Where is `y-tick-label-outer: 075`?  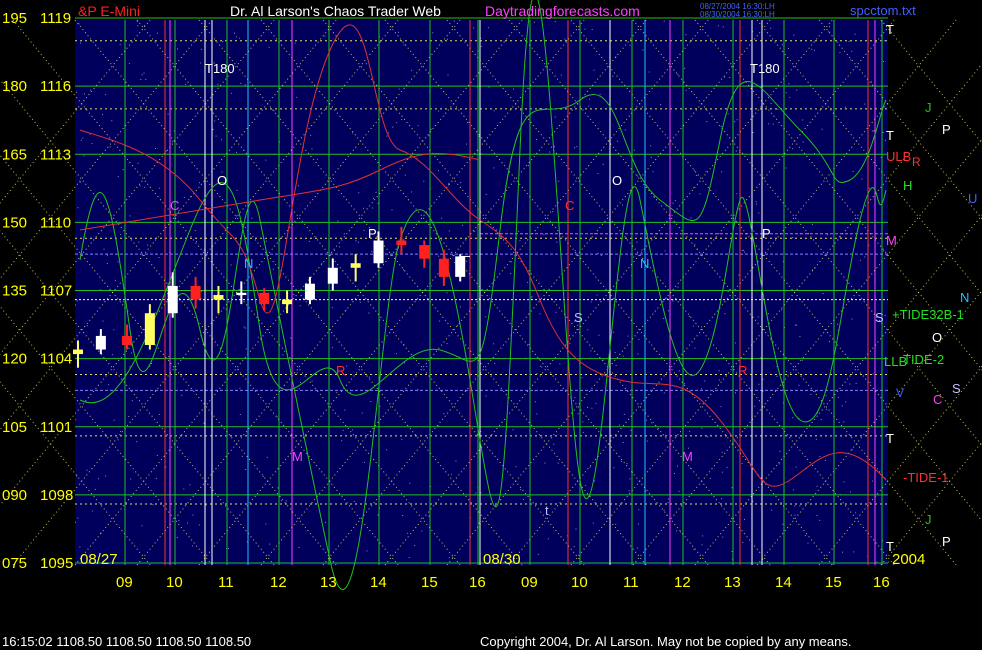 y-tick-label-outer: 075 is located at coordinates (14, 563).